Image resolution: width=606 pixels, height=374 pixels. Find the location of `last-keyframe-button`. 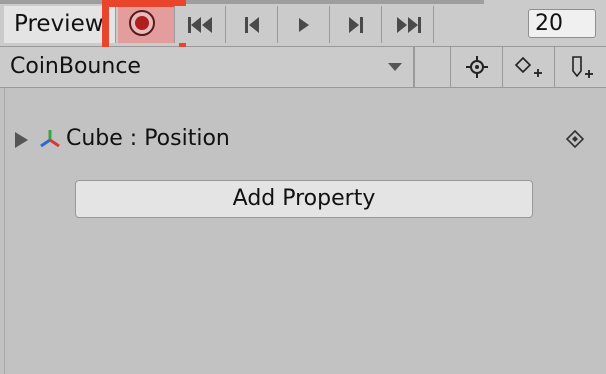

last-keyframe-button is located at coordinates (407, 24).